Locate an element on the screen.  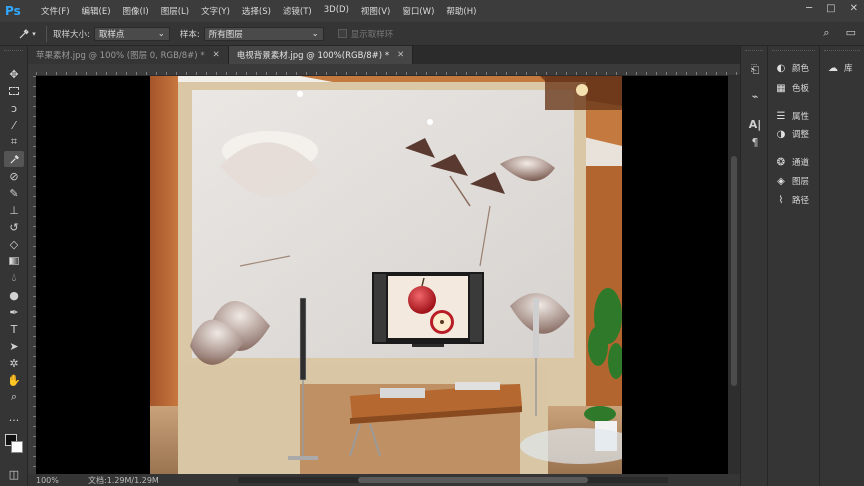
panel-label: 色板 is located at coordinates (801, 89).